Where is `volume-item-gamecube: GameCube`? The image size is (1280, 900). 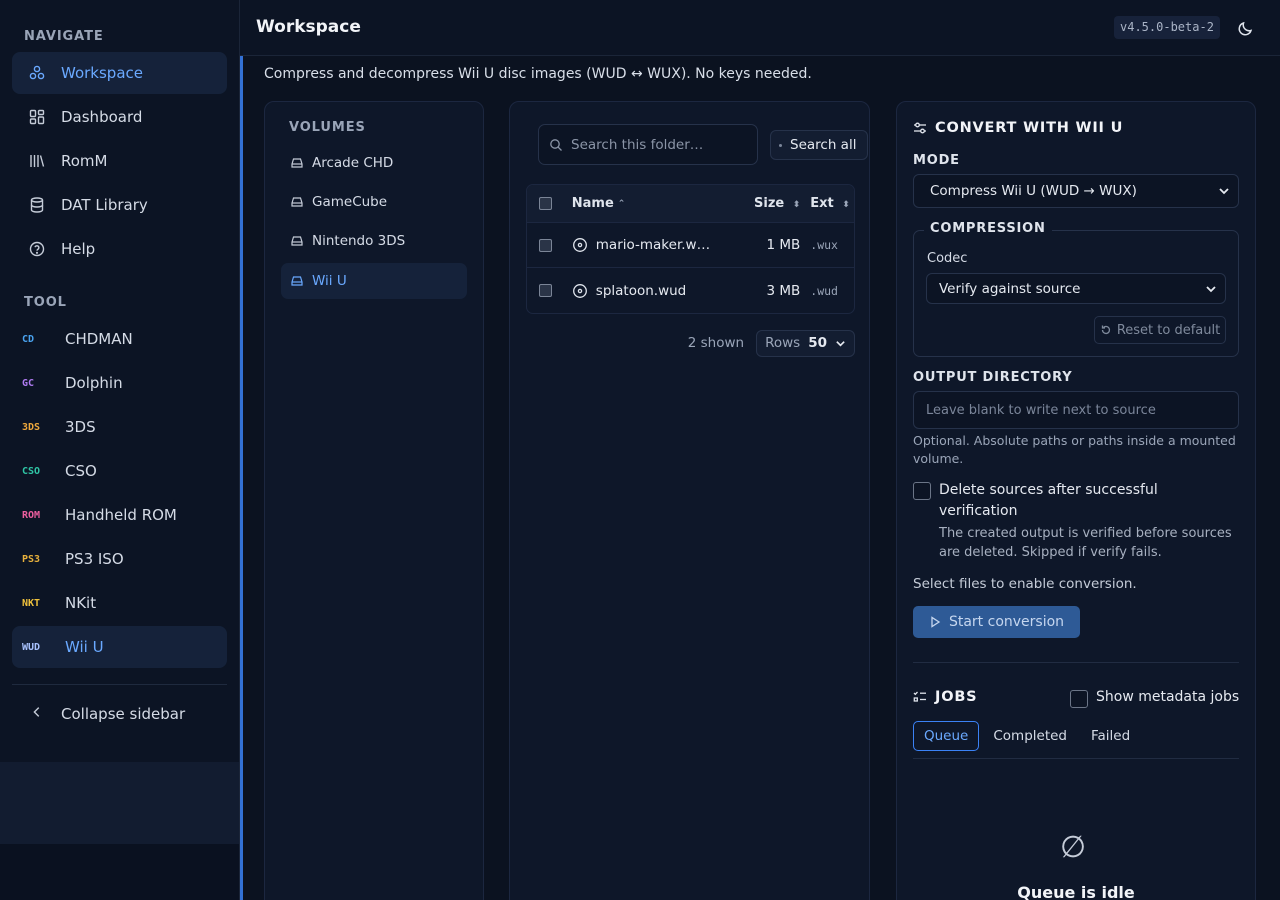
volume-item-gamecube: GameCube is located at coordinates (374, 202).